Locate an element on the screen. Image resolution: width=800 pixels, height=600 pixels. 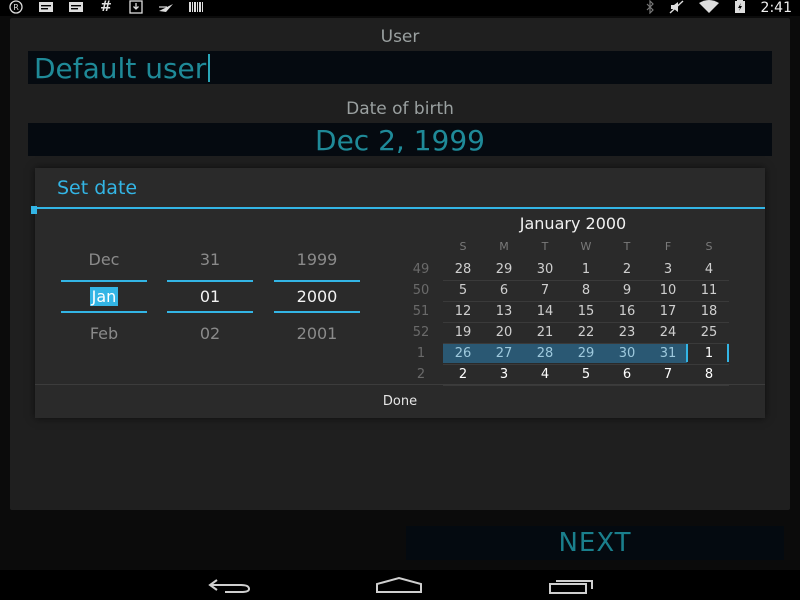
navigation-bar is located at coordinates (400, 585).